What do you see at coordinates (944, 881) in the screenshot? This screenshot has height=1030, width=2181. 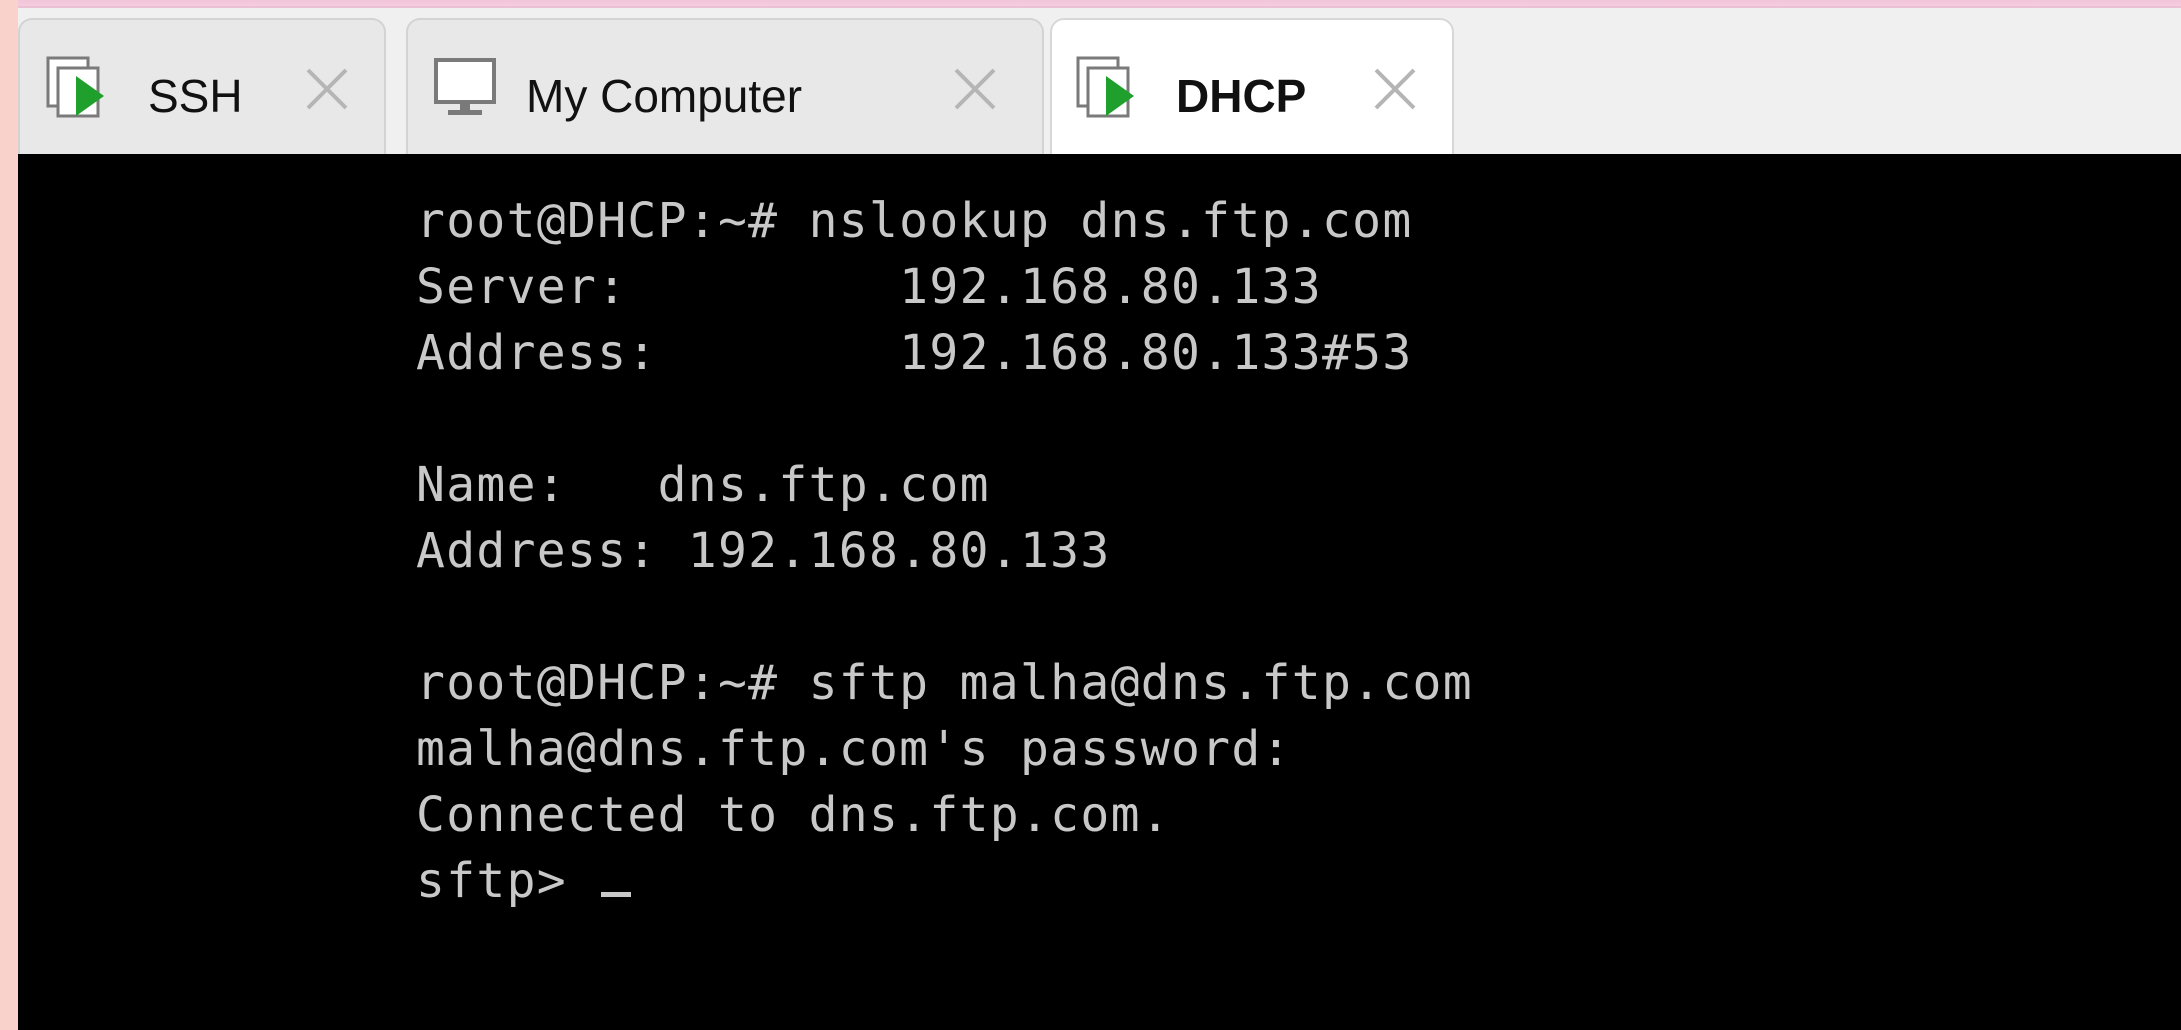 I see `terminal-prompt-line: sftp>` at bounding box center [944, 881].